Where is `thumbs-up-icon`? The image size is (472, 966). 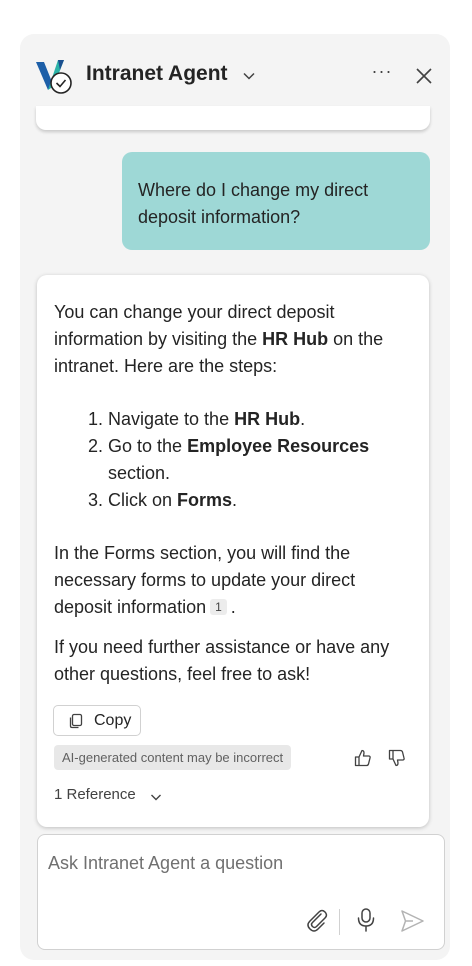
thumbs-up-icon is located at coordinates (363, 758).